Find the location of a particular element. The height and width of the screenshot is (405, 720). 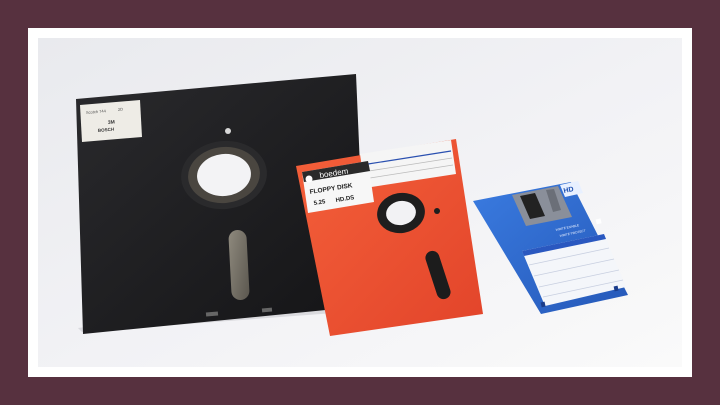

eight-inch-label-line2: 2D is located at coordinates (121, 109).